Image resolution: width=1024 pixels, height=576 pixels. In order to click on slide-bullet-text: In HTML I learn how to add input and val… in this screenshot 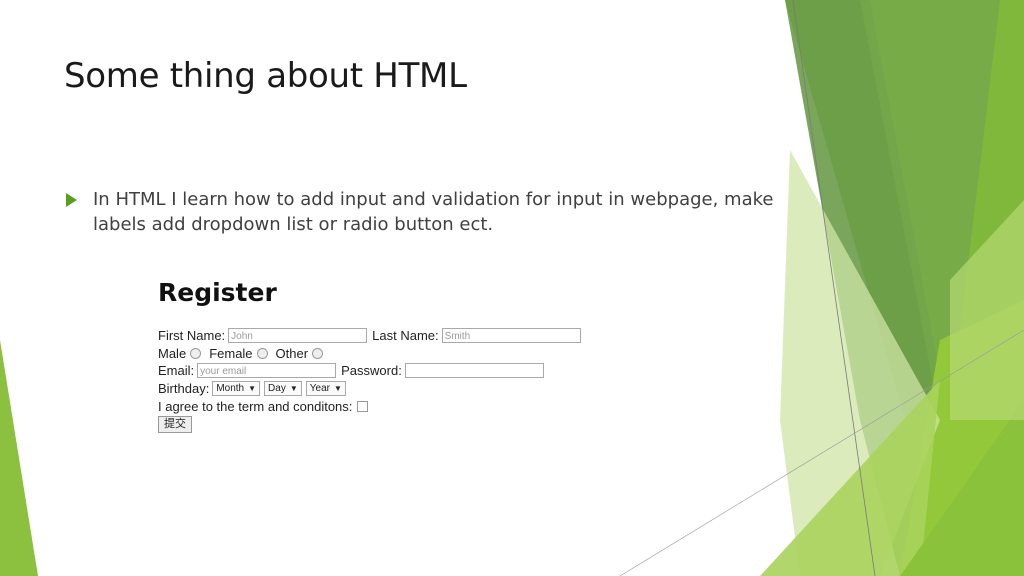, I will do `click(433, 212)`.